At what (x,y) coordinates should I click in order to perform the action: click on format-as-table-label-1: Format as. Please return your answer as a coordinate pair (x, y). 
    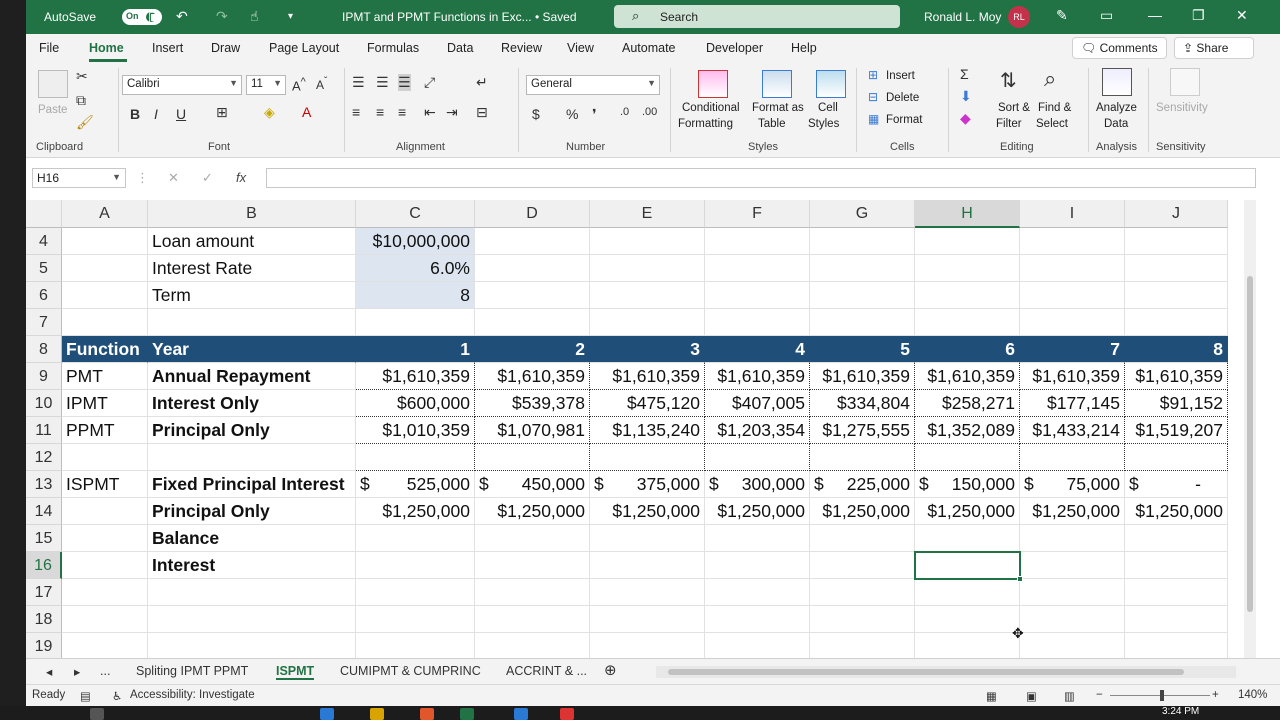
    Looking at the image, I should click on (778, 108).